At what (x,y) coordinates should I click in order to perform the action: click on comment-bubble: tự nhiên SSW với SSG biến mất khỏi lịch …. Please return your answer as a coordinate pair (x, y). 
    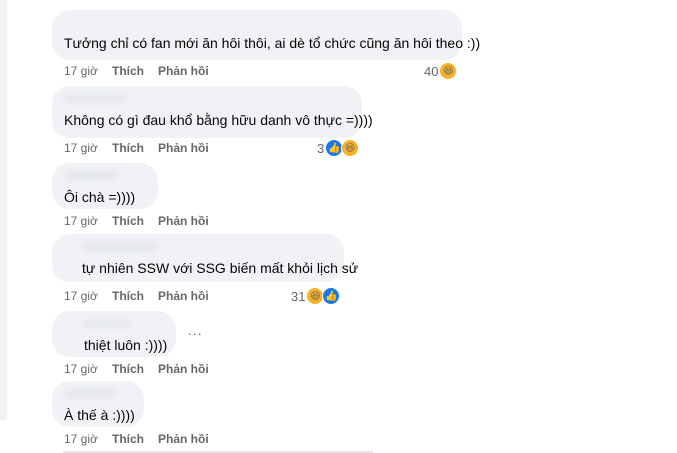
    Looking at the image, I should click on (205, 258).